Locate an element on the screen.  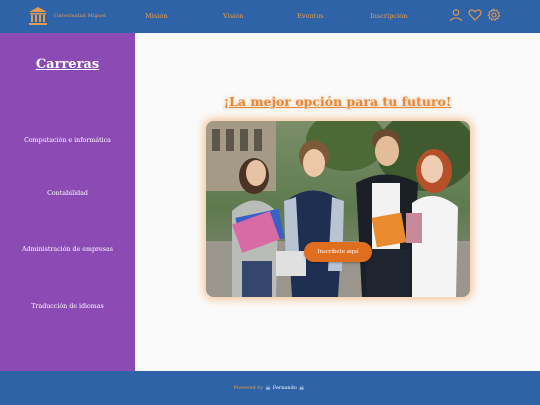
nav-eventos: Eventos is located at coordinates (310, 16).